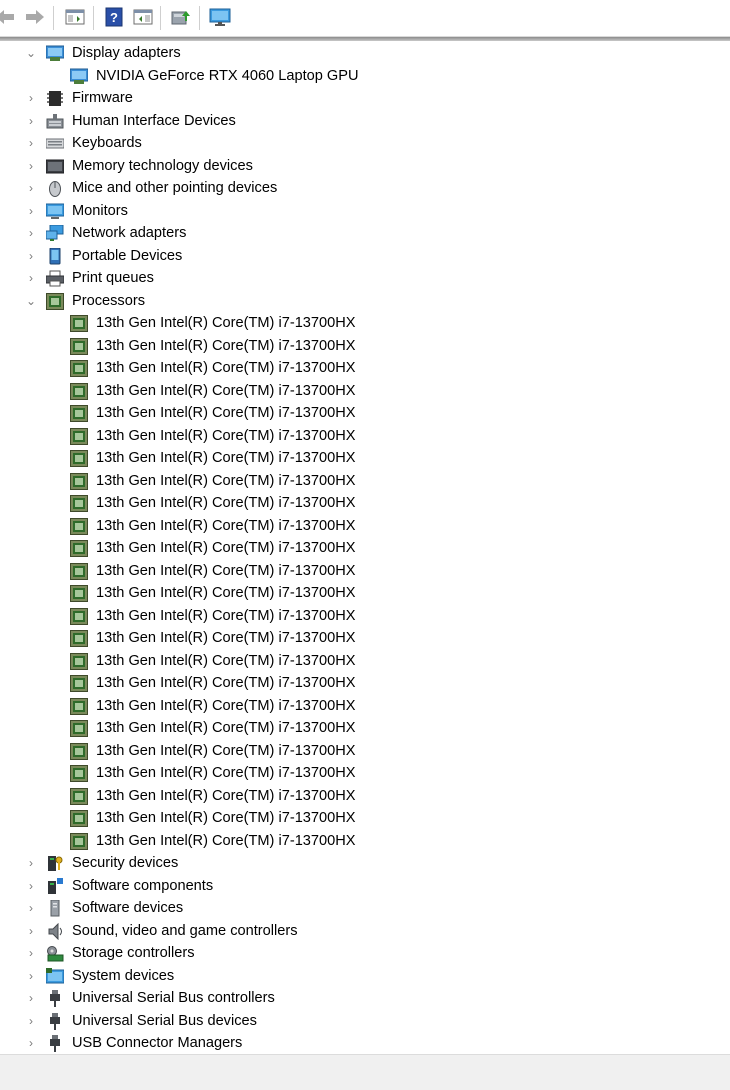 This screenshot has height=1090, width=730. What do you see at coordinates (365, 233) in the screenshot?
I see `tree-node-network: › Network adapters` at bounding box center [365, 233].